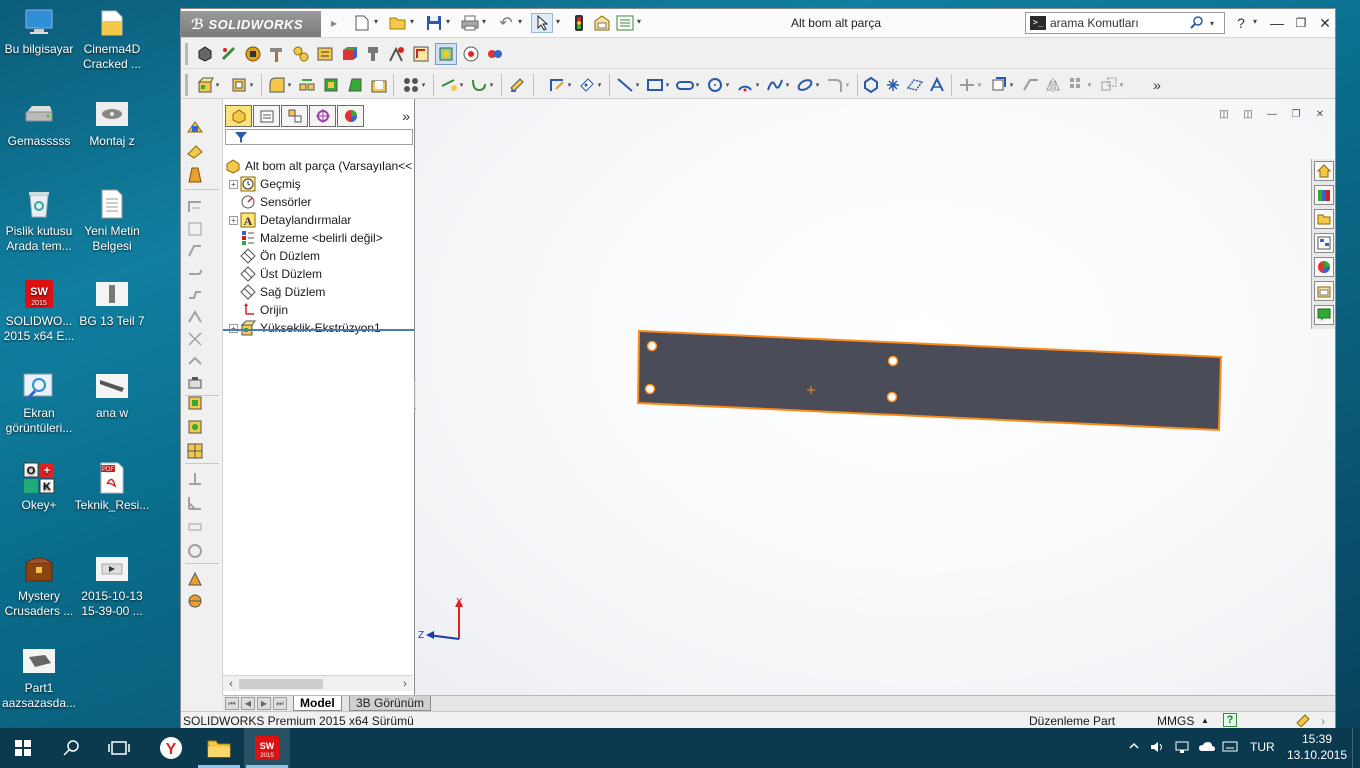 Image resolution: width=1360 pixels, height=768 pixels. Describe the element at coordinates (195, 451) in the screenshot. I see `trim-extend-icon` at that location.